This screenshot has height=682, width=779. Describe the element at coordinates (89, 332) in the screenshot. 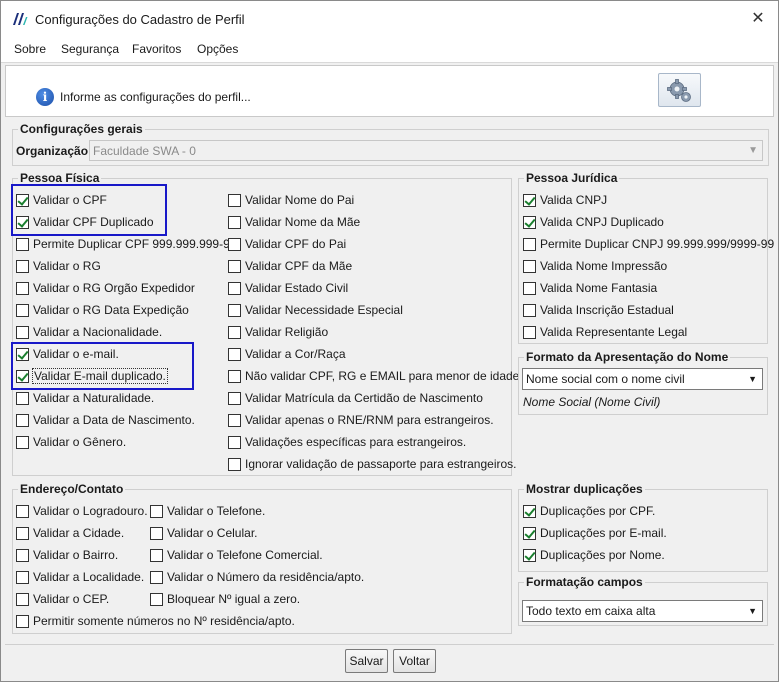

I see `checkbox-validar-a-nacionalidade: Validar a Nacionalidade.` at that location.